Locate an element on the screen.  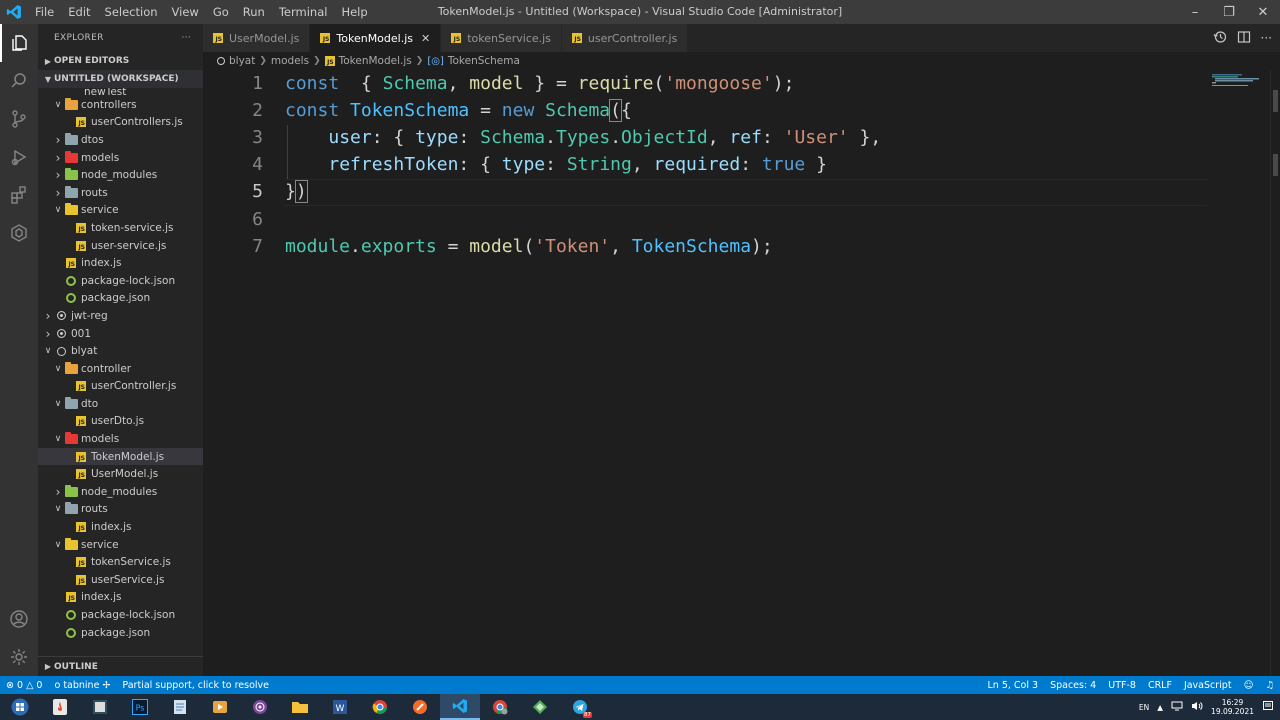
problems-indicator: ⊗ 0 △ 0 is located at coordinates (24, 685).